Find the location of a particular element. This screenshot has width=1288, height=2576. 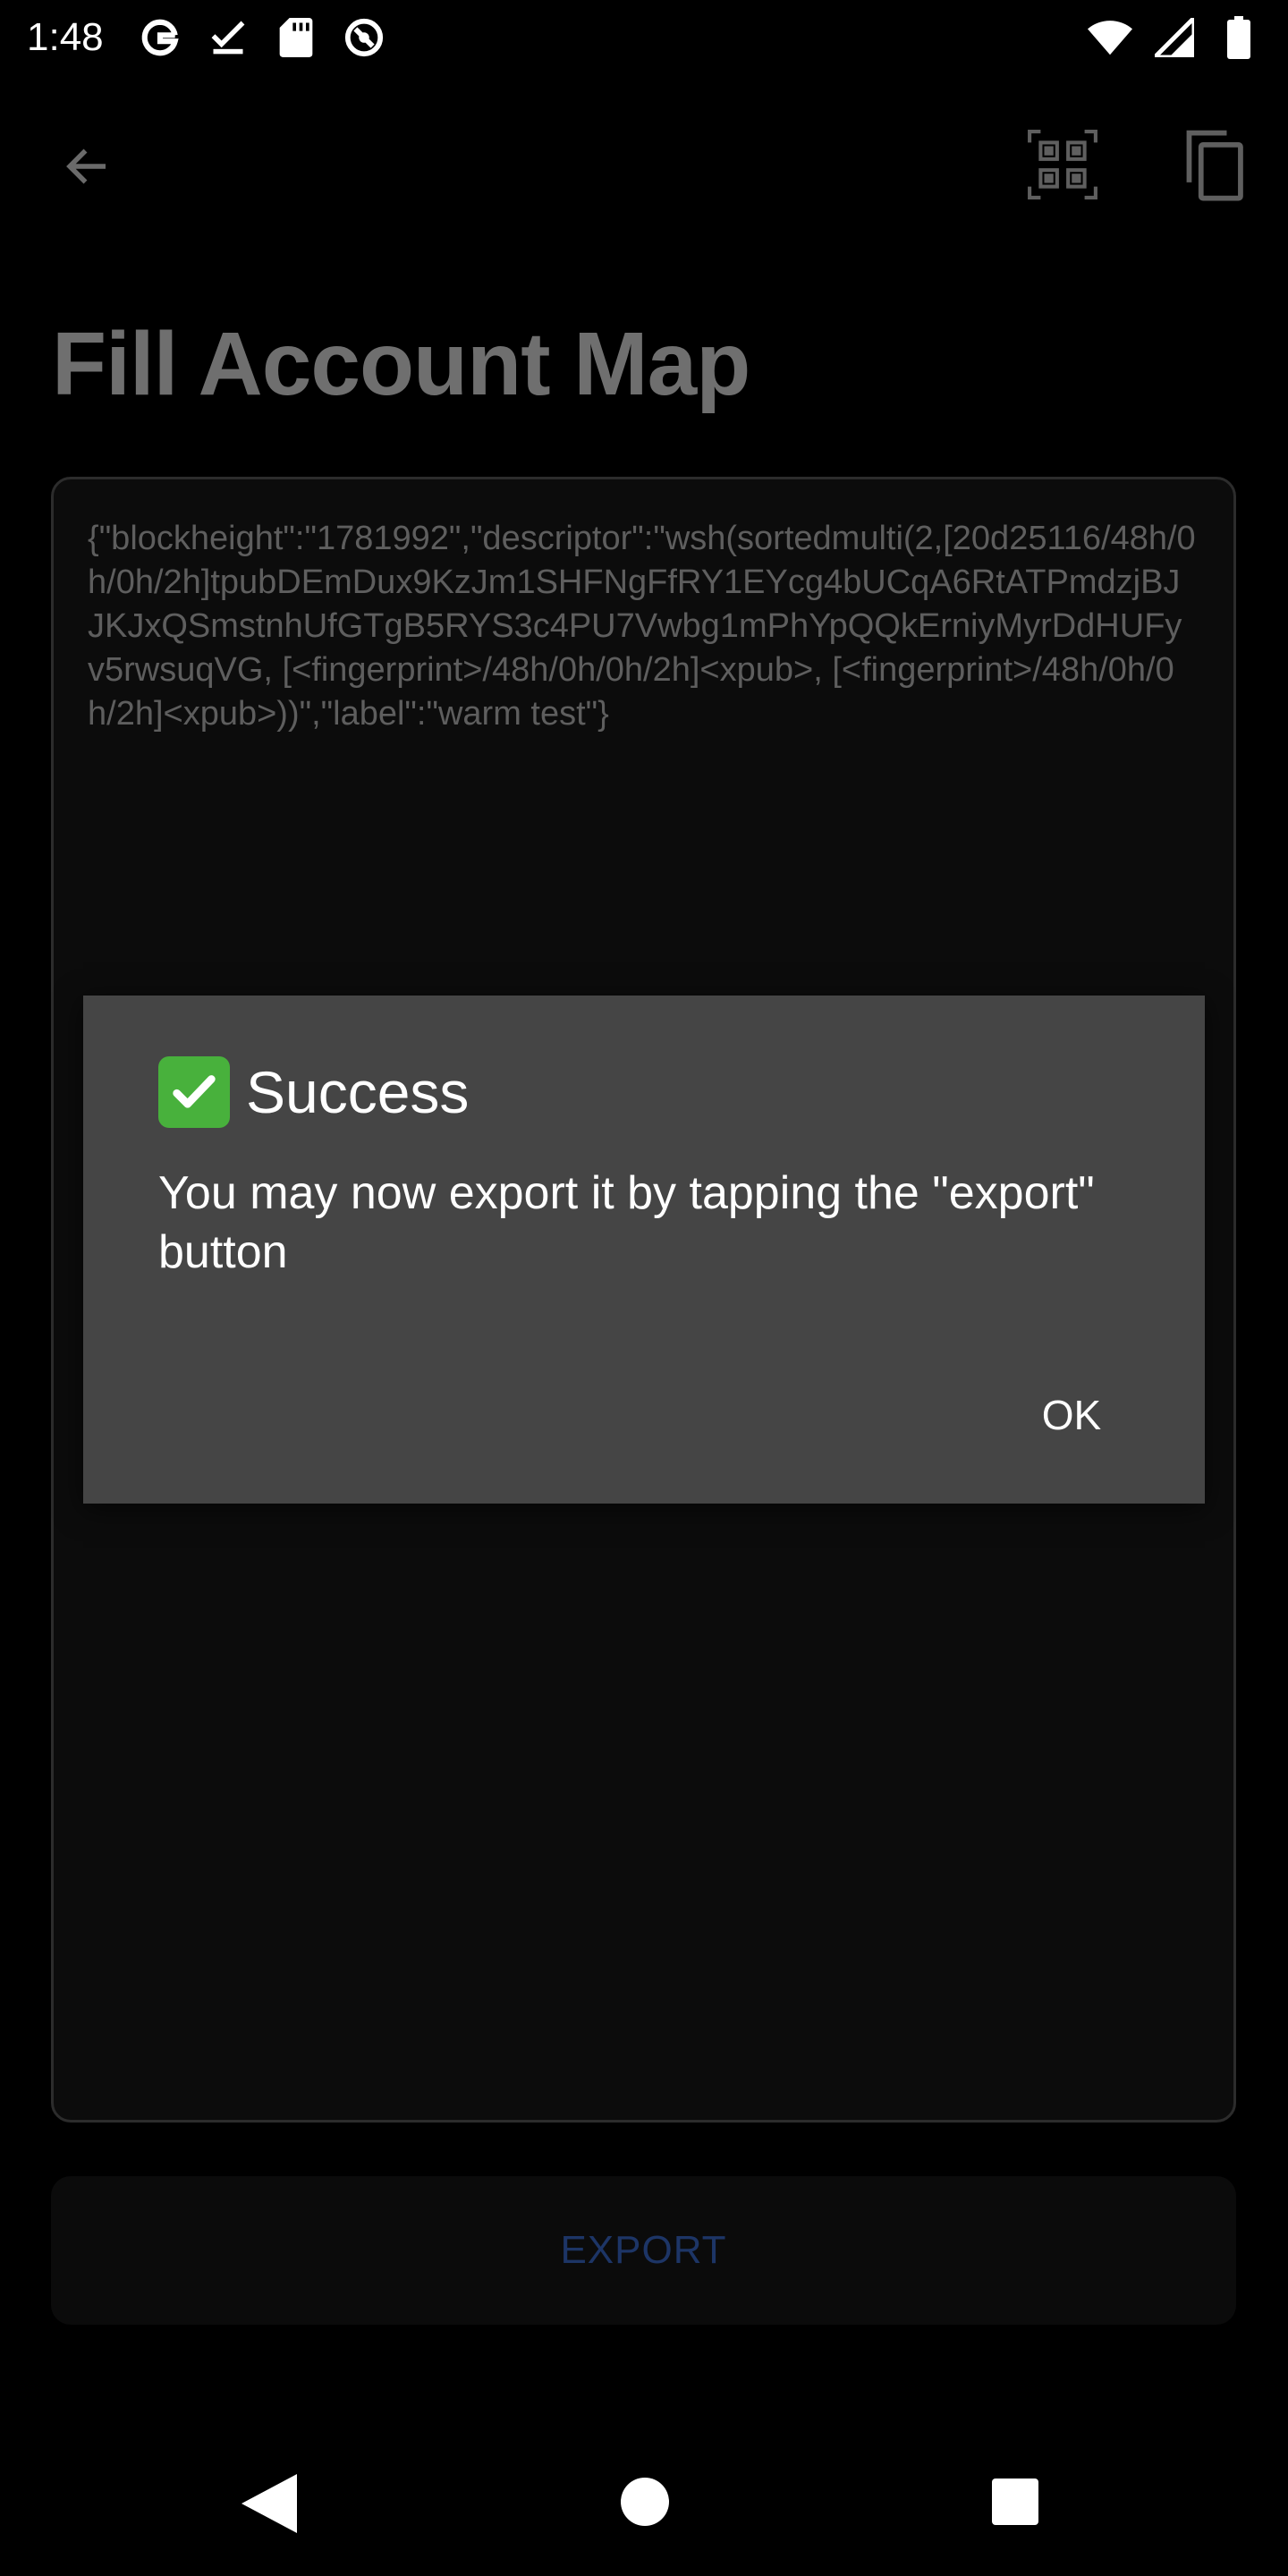

check-mark-icon is located at coordinates (194, 1092).